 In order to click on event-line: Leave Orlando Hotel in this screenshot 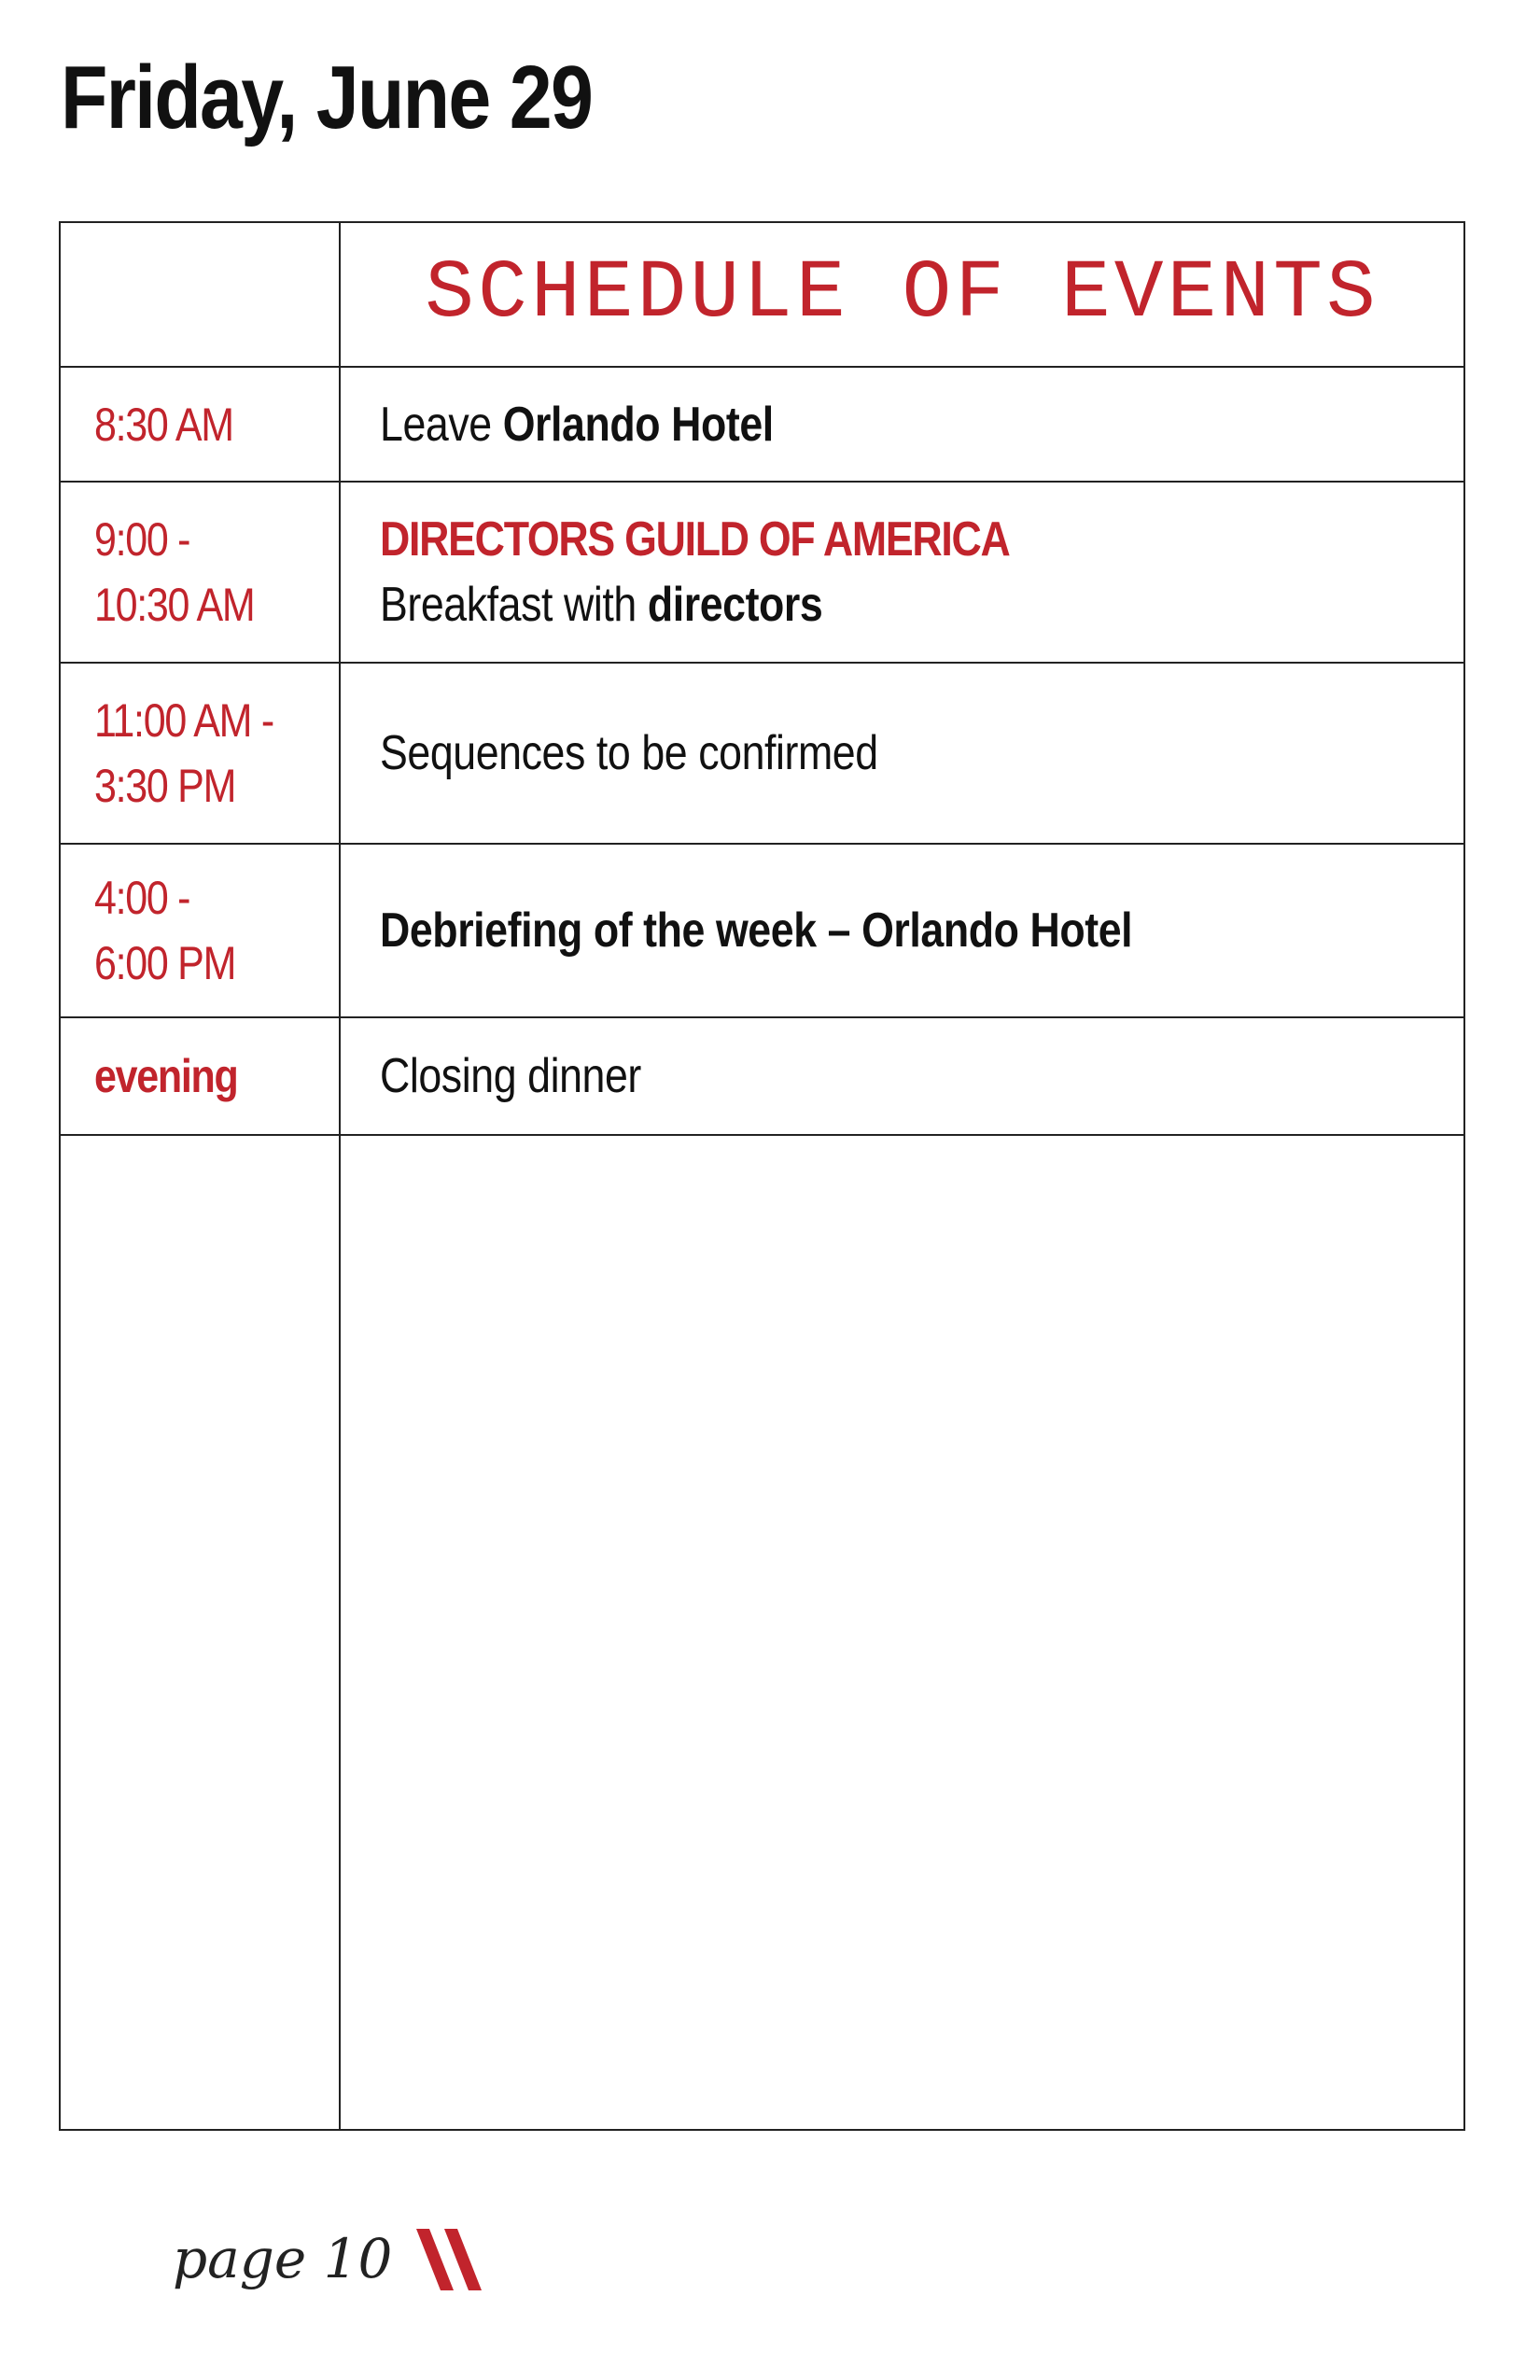, I will do `click(577, 424)`.